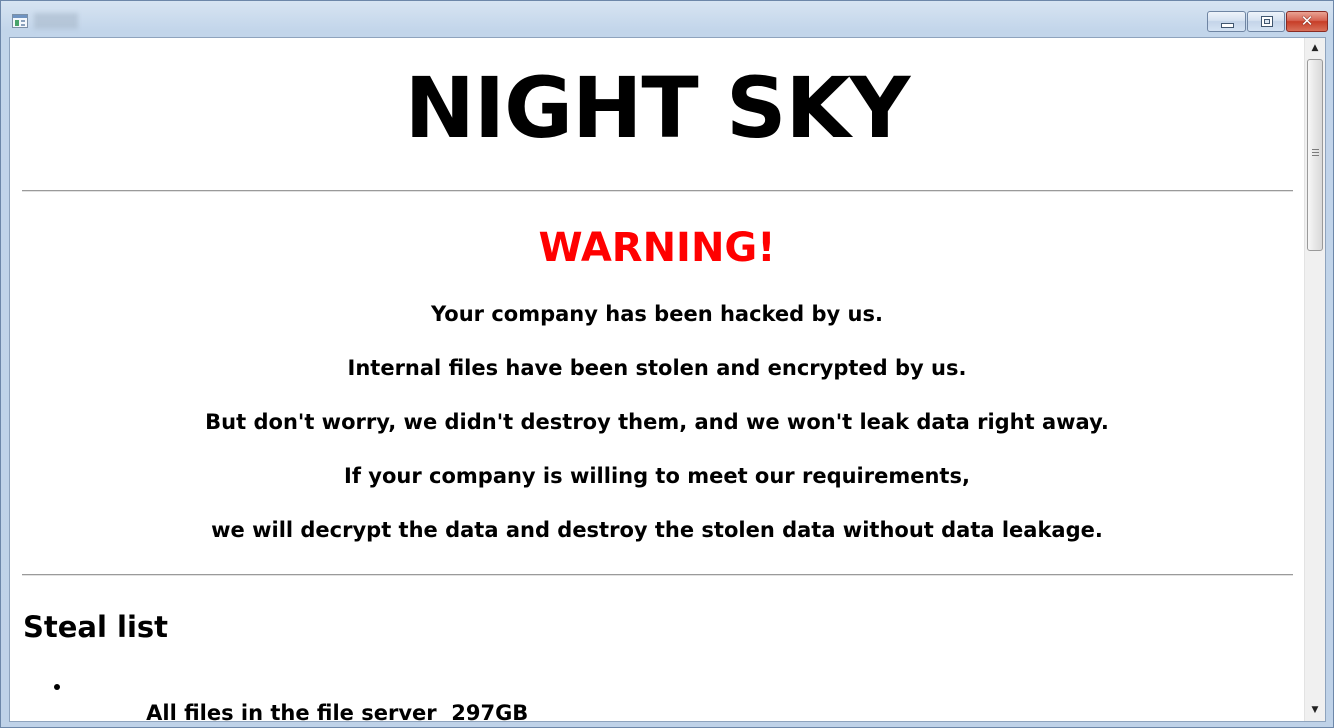  What do you see at coordinates (1226, 21) in the screenshot?
I see `minimize-button` at bounding box center [1226, 21].